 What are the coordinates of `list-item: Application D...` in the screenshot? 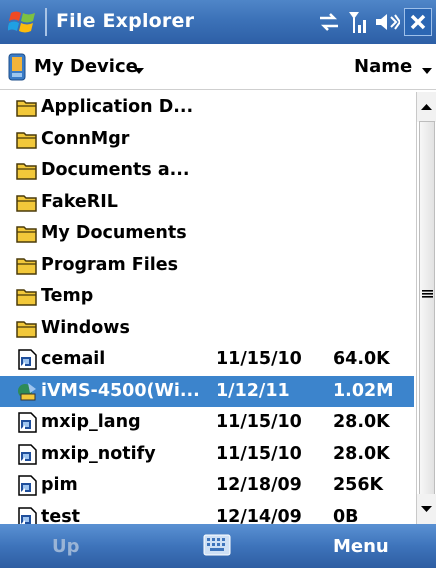 It's located at (207, 108).